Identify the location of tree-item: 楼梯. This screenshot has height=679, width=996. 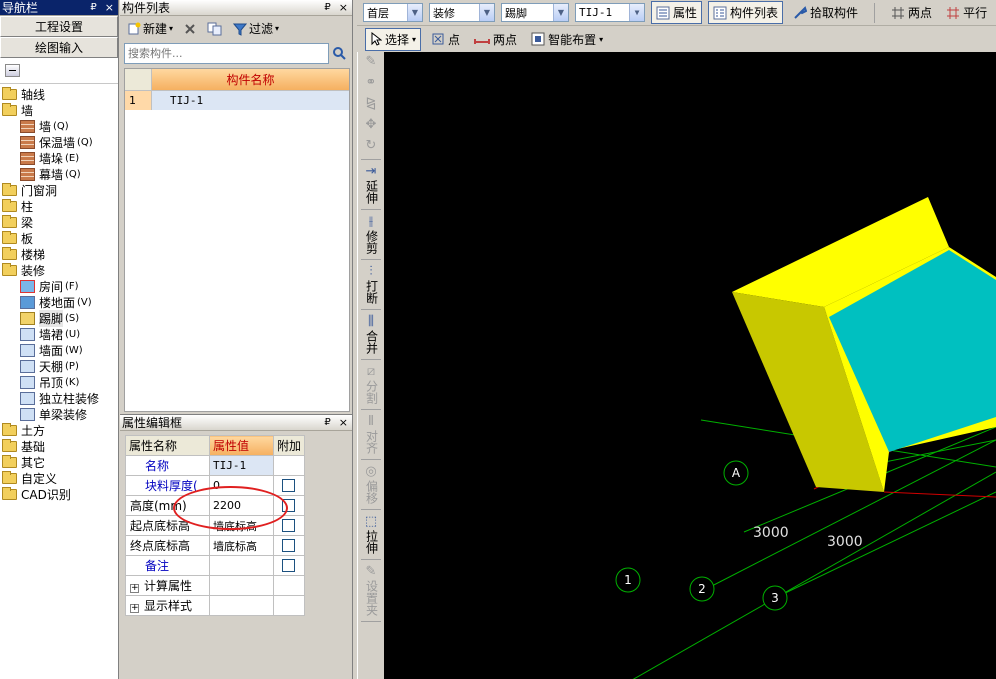
(59, 254).